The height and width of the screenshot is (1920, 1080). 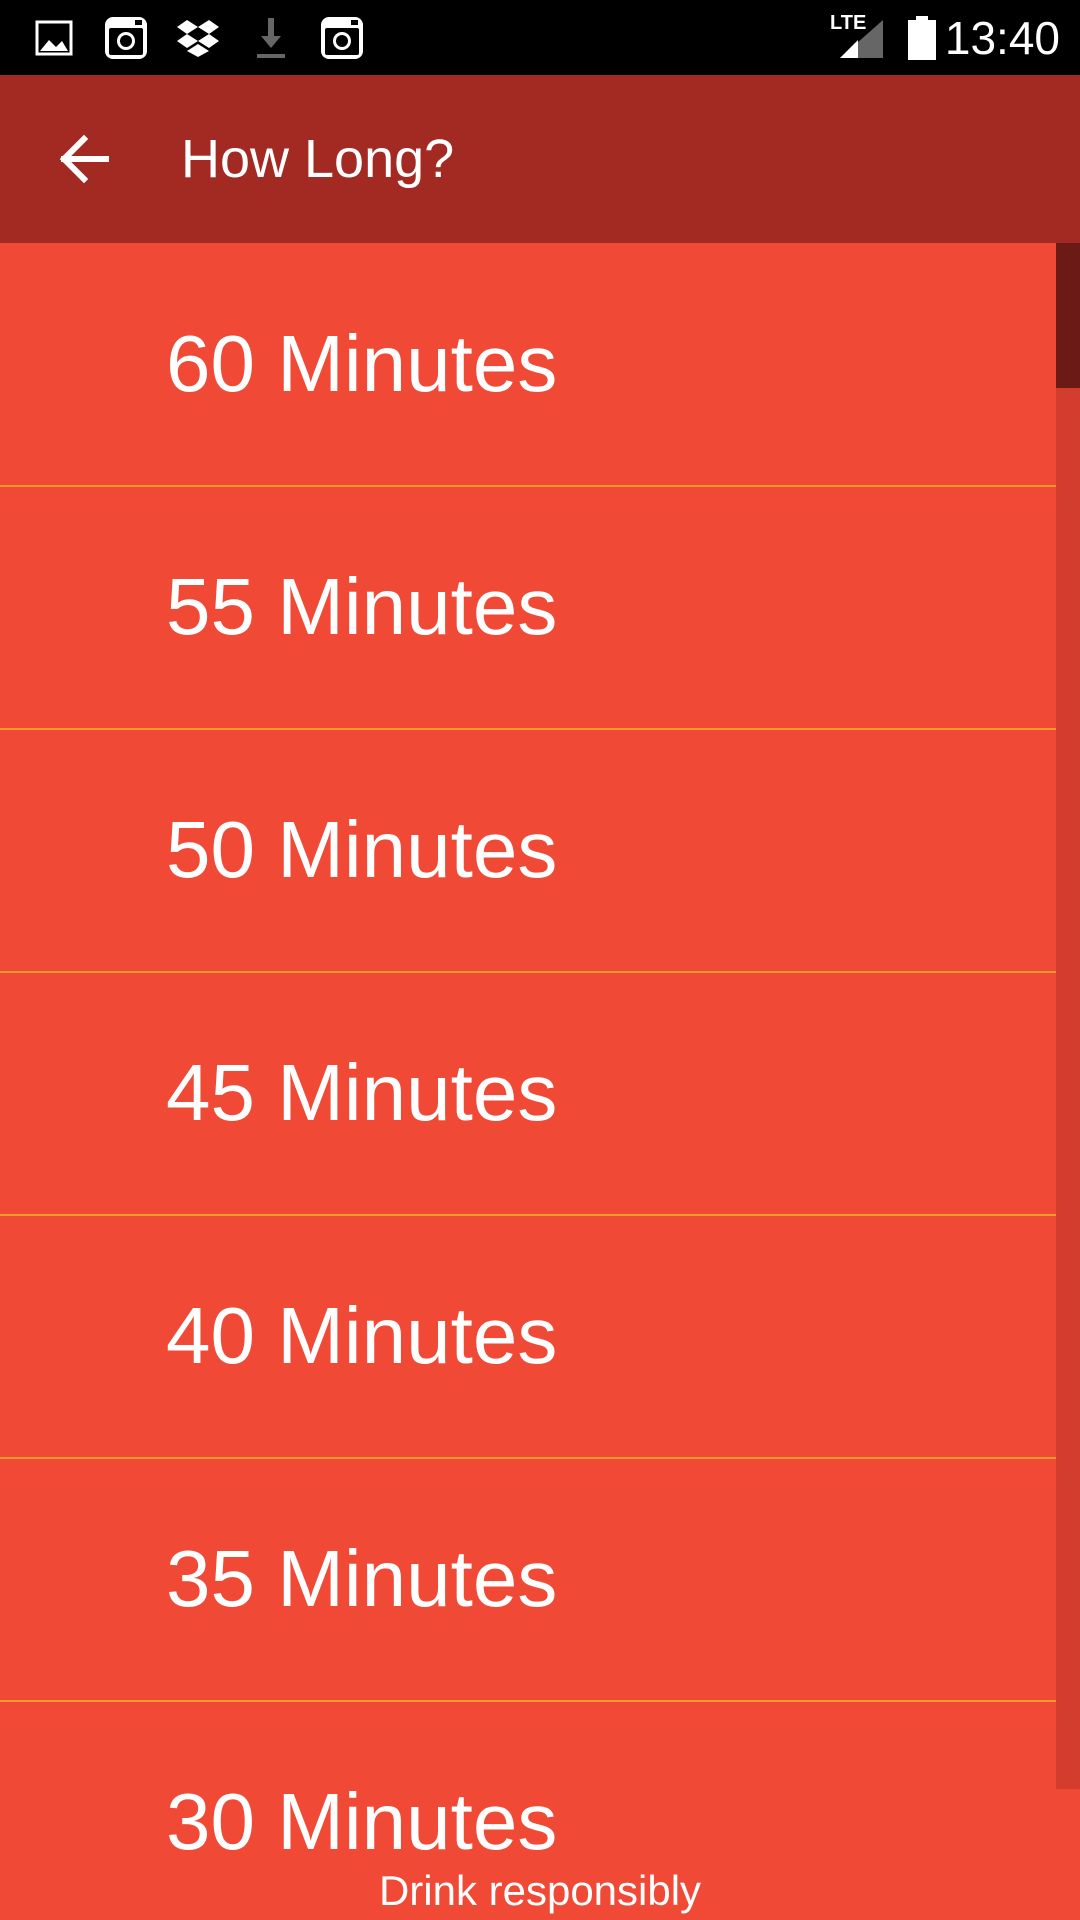 What do you see at coordinates (54, 38) in the screenshot?
I see `gallery-icon` at bounding box center [54, 38].